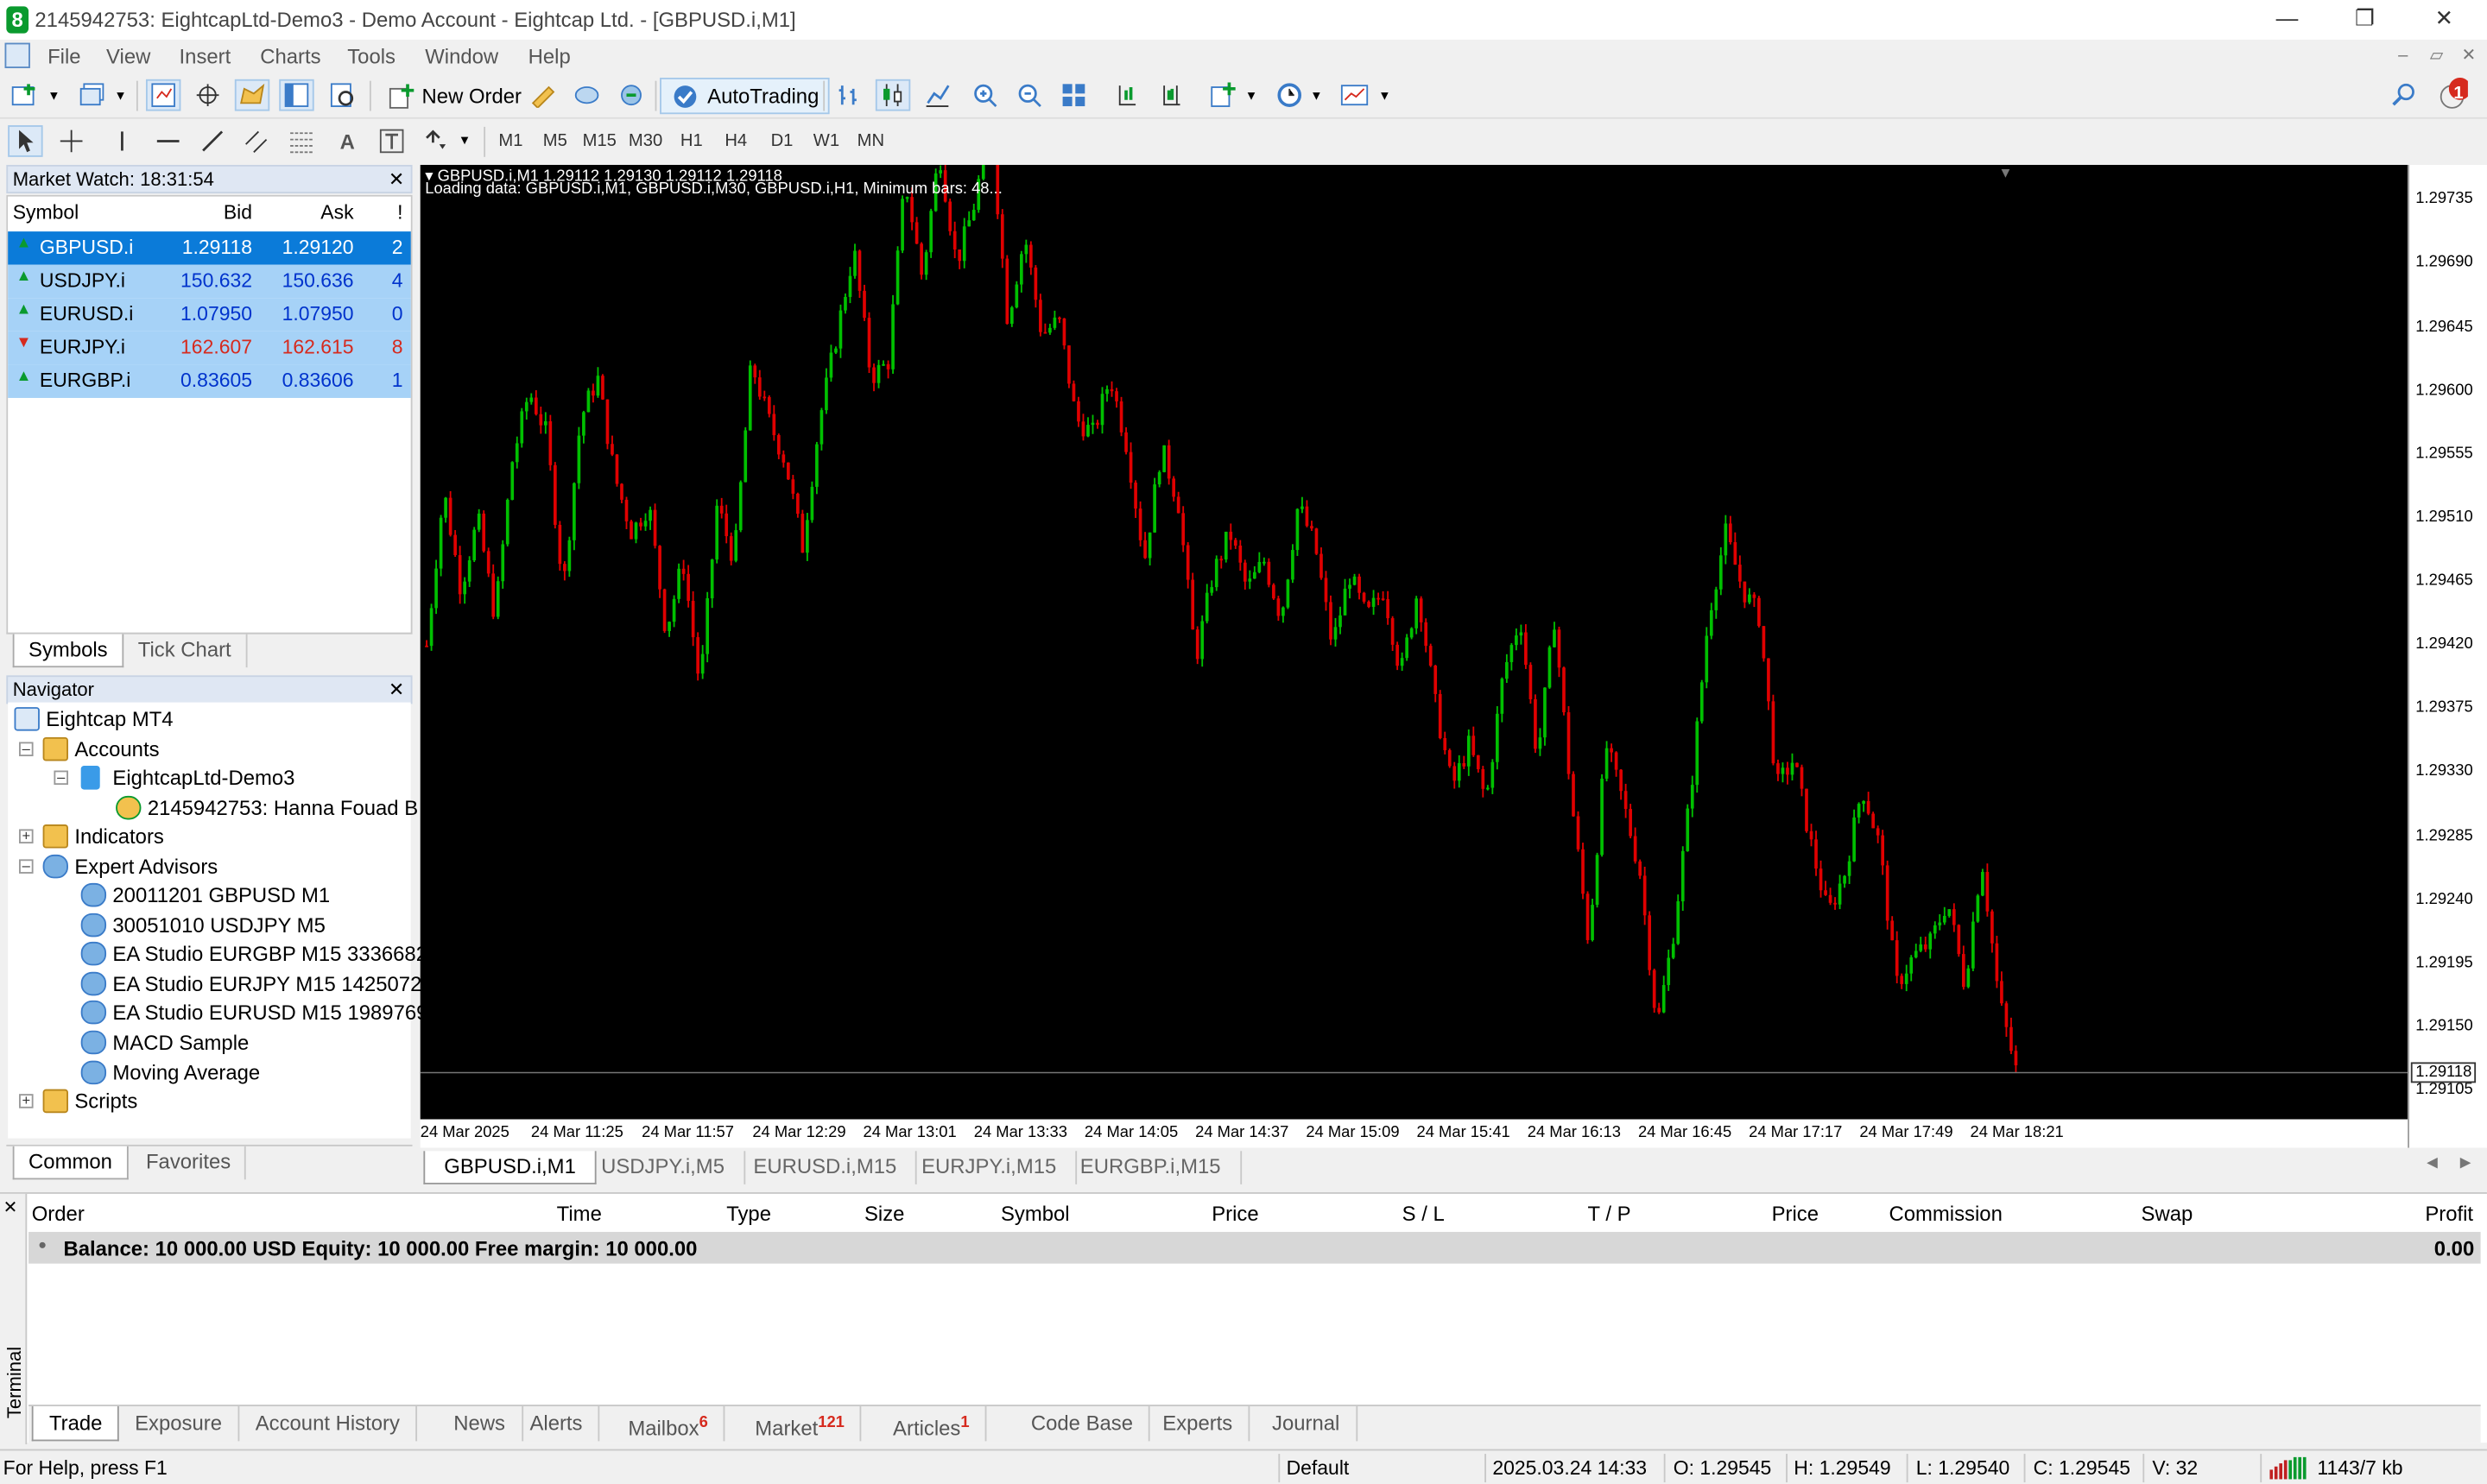  Describe the element at coordinates (61, 778) in the screenshot. I see `collapse-icon: –` at that location.